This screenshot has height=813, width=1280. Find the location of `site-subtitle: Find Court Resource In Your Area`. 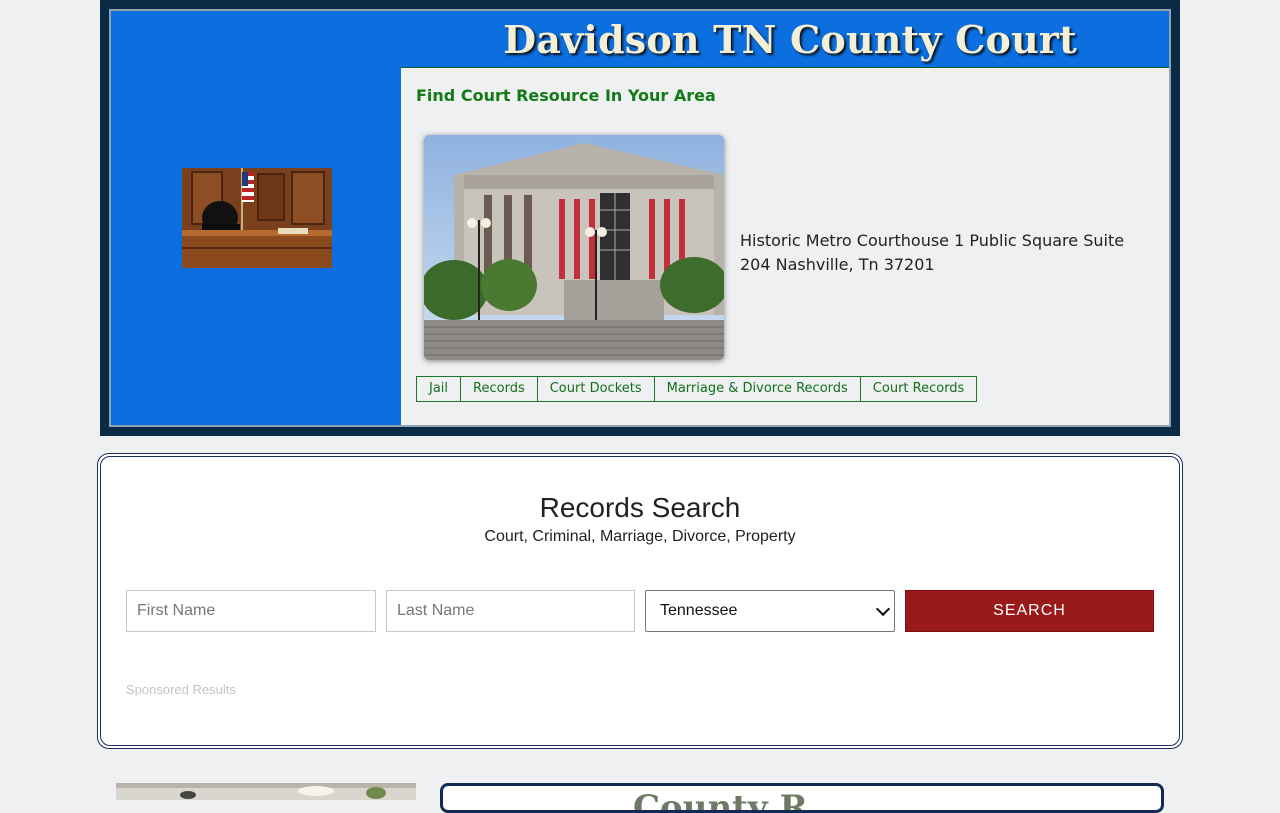

site-subtitle: Find Court Resource In Your Area is located at coordinates (566, 95).